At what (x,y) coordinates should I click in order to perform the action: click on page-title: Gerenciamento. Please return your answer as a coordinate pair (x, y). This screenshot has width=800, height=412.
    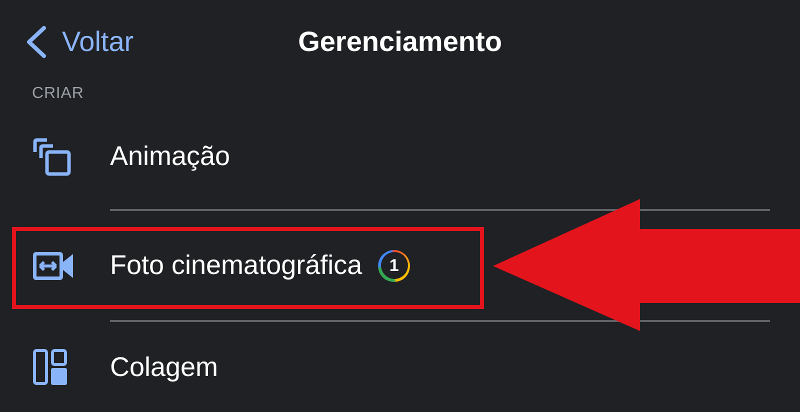
    Looking at the image, I should click on (400, 42).